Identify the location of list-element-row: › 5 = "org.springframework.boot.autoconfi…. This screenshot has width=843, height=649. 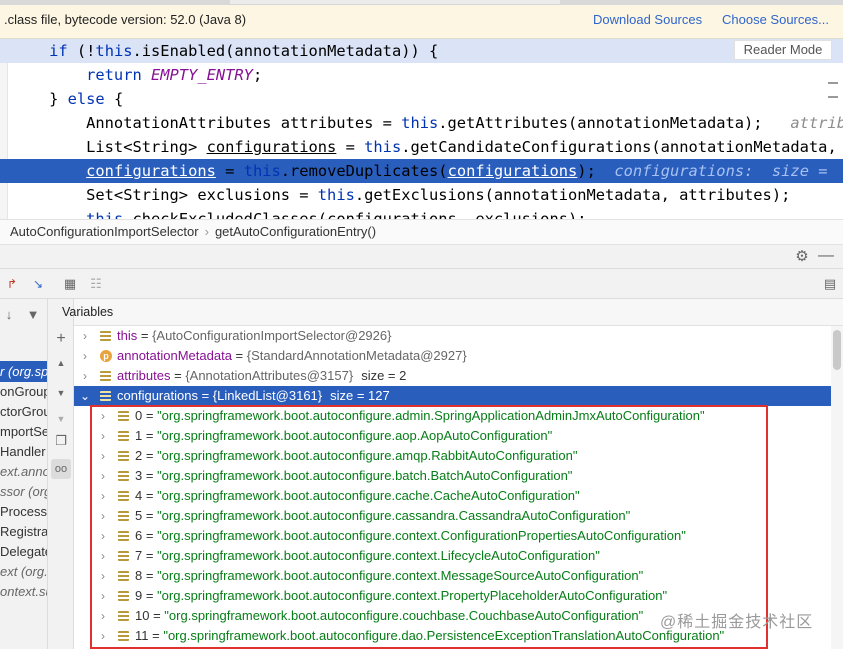
(452, 516).